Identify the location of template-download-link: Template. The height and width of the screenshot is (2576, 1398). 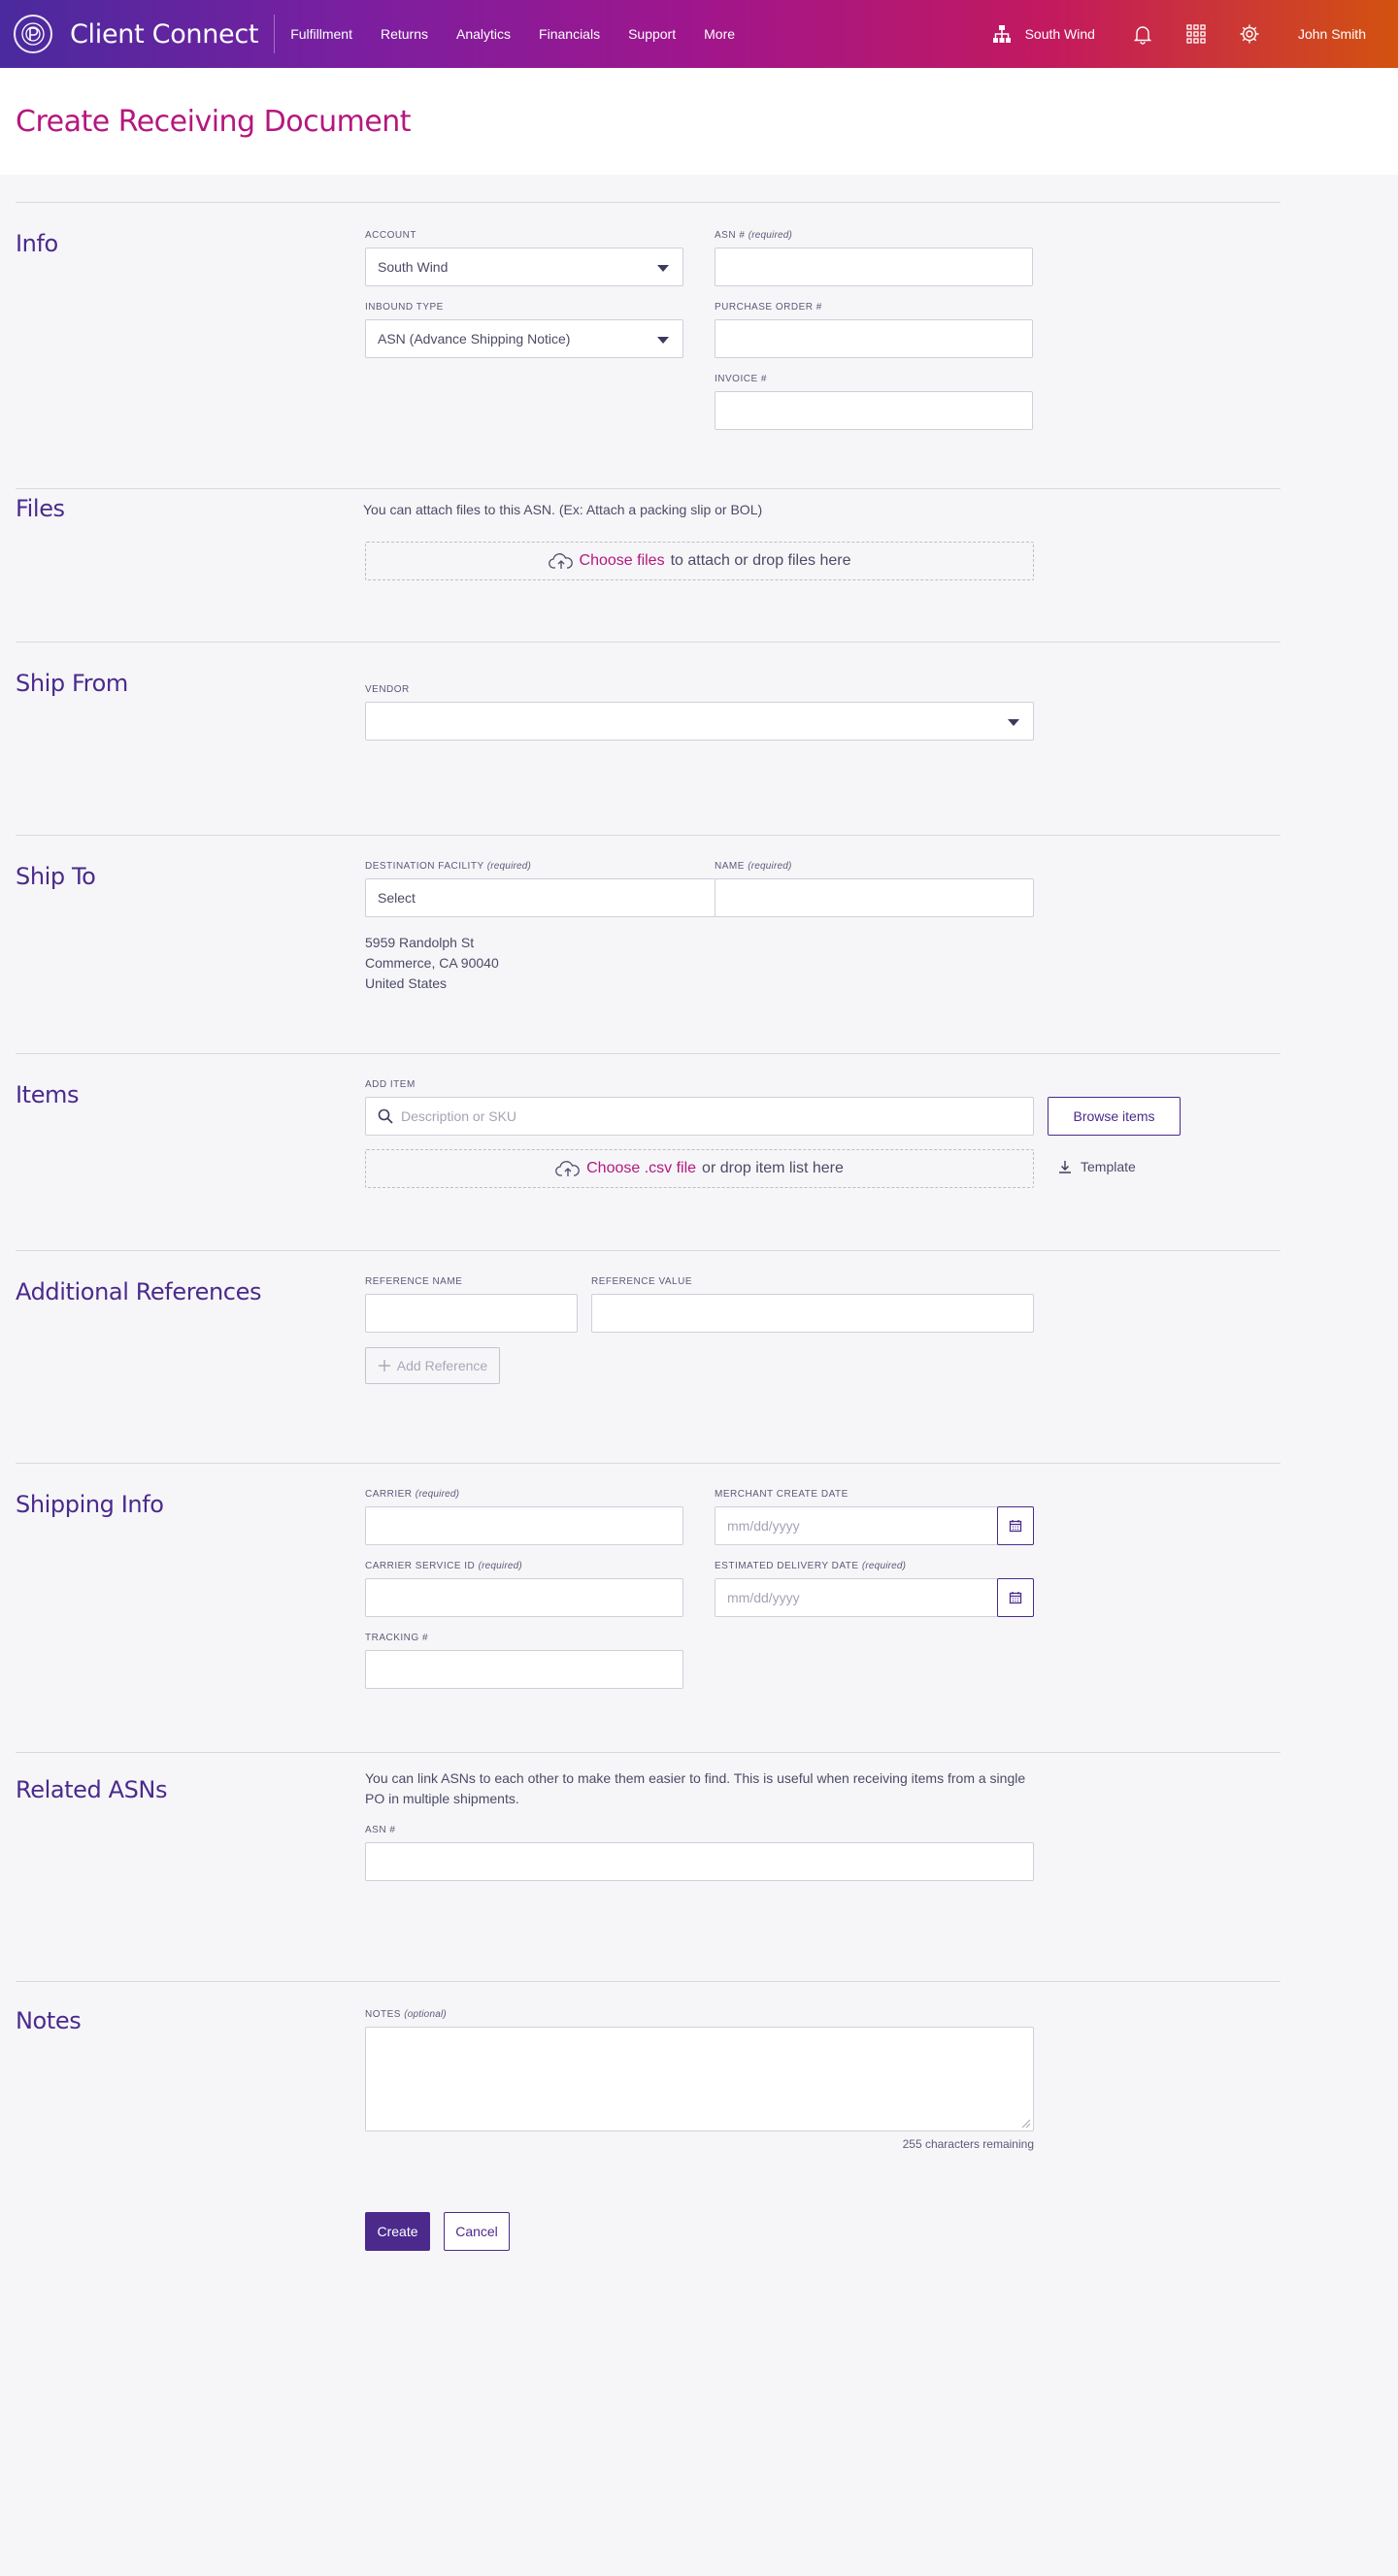
(1096, 1166).